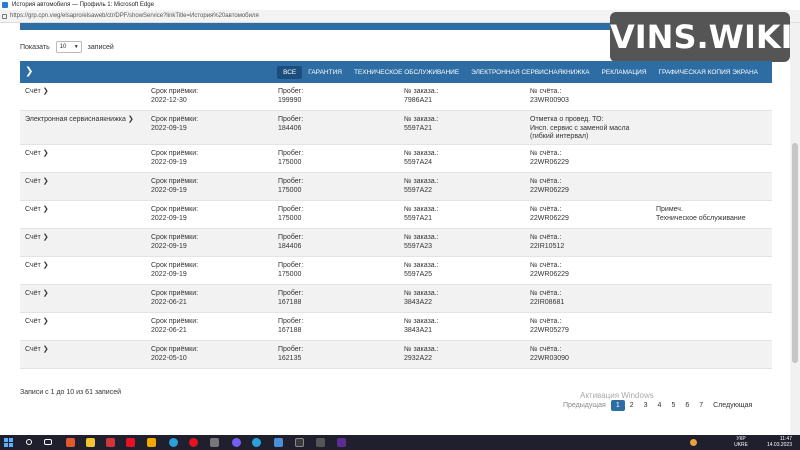 The height and width of the screenshot is (450, 800). What do you see at coordinates (400, 442) in the screenshot?
I see `taskbar: УКР UKRE 11:47 14.03.2023` at bounding box center [400, 442].